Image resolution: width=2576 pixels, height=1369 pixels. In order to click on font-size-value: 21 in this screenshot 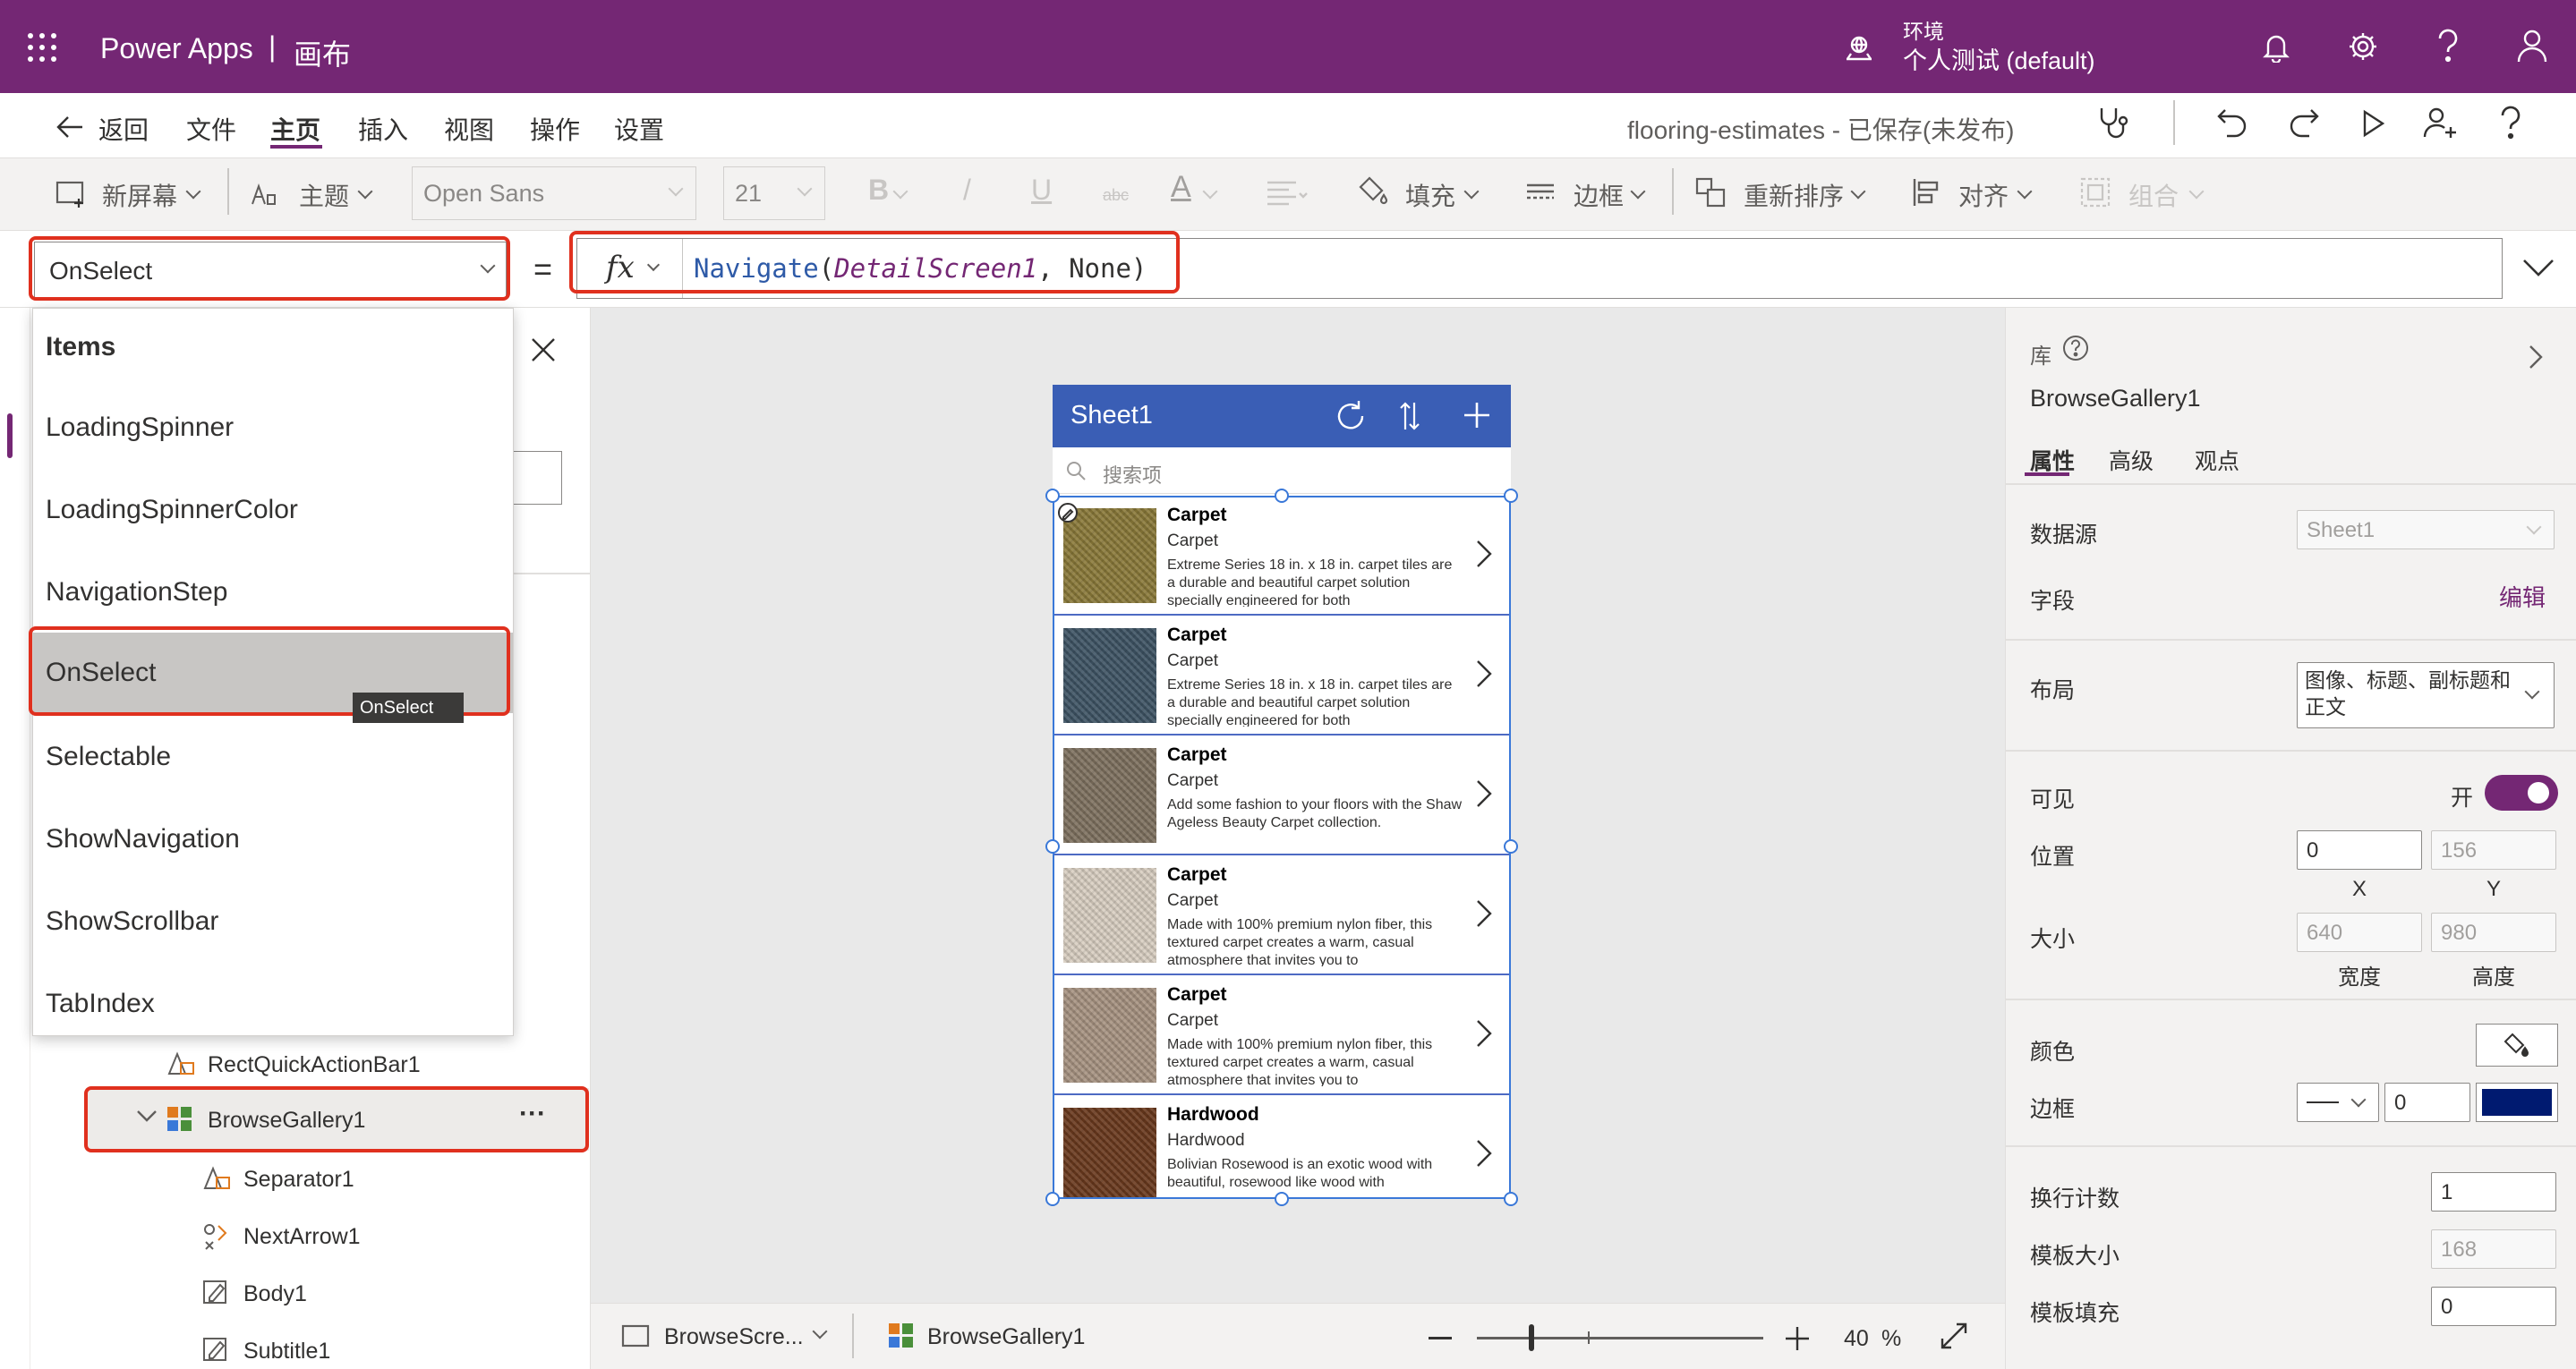, I will do `click(749, 193)`.